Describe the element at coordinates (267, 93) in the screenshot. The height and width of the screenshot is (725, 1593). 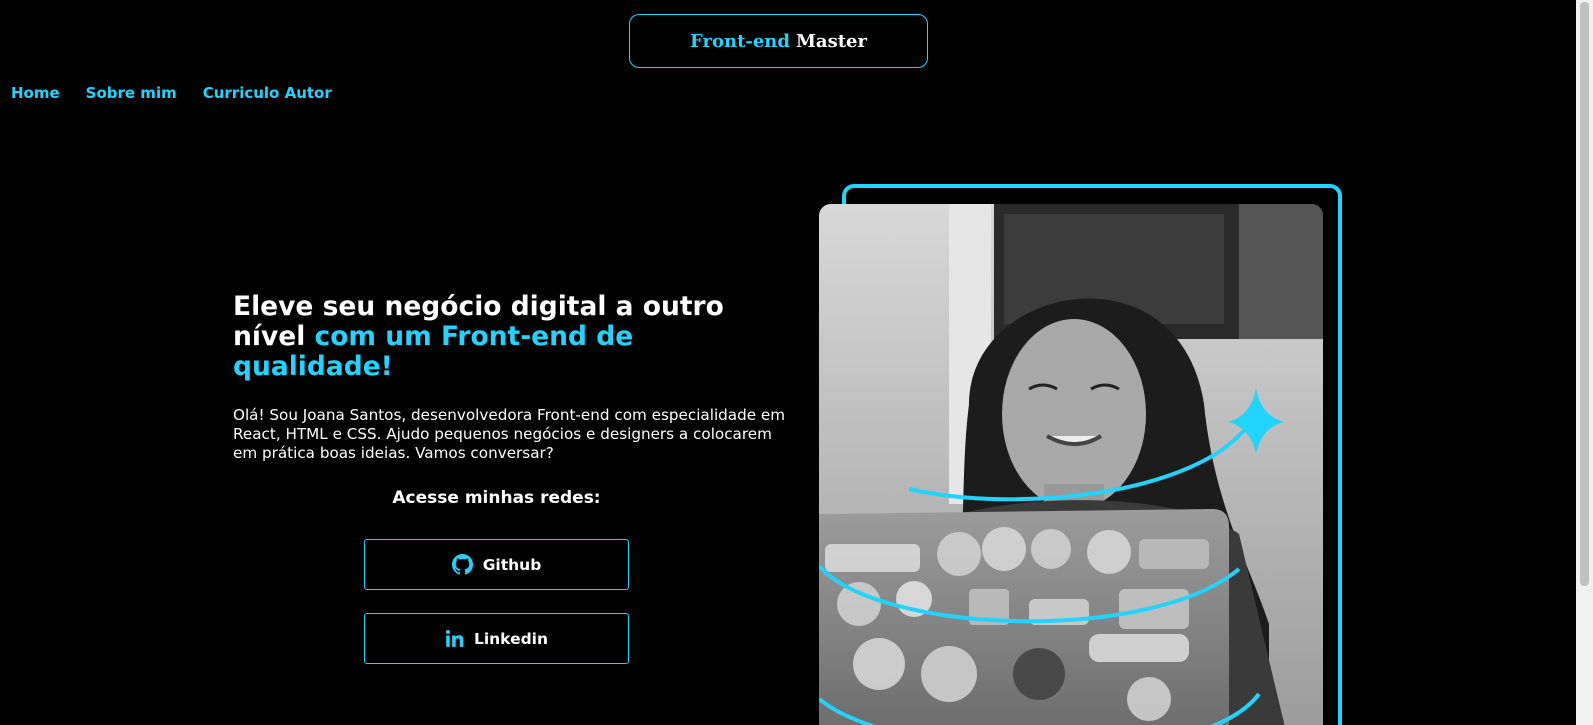
I see `nav-curriculo-autor-link: Curriculo Autor` at that location.